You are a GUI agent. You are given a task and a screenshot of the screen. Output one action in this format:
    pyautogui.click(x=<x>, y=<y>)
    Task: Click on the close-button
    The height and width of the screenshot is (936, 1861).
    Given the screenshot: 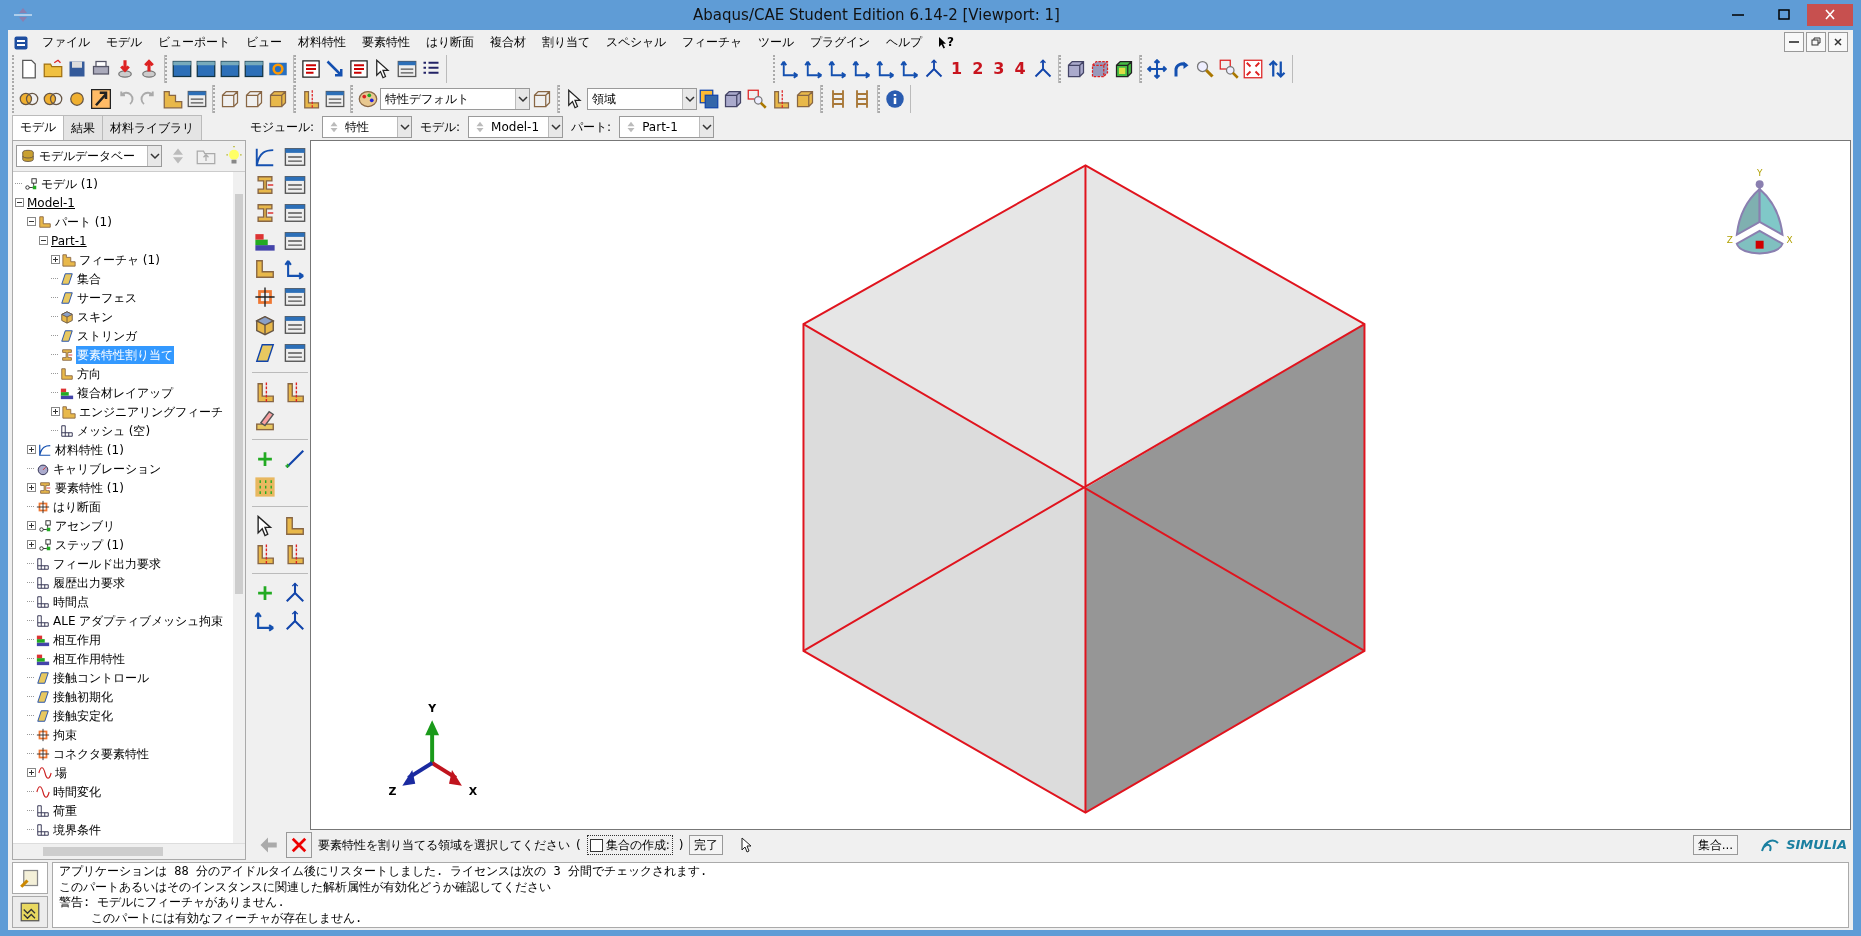 What is the action you would take?
    pyautogui.click(x=1830, y=15)
    